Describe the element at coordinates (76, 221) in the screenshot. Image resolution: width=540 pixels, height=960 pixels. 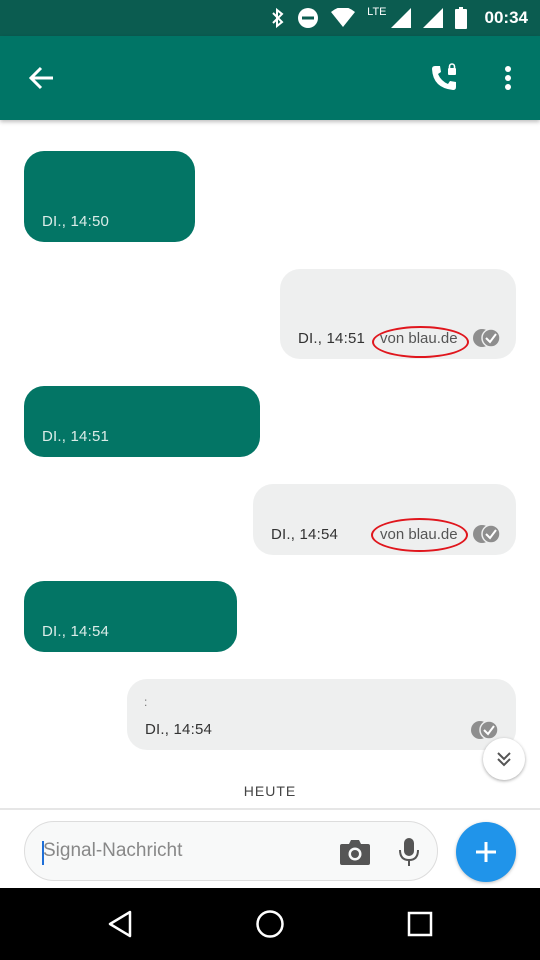
I see `message-timestamp: DI., 14:50` at that location.